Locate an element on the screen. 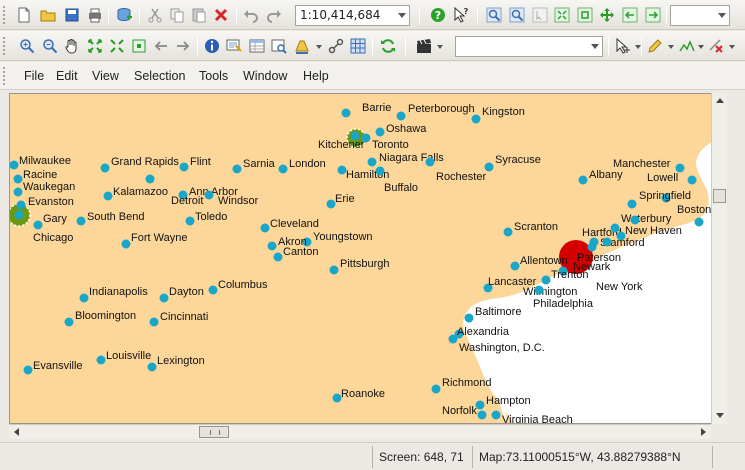 This screenshot has height=470, width=745. delete-icon is located at coordinates (221, 15).